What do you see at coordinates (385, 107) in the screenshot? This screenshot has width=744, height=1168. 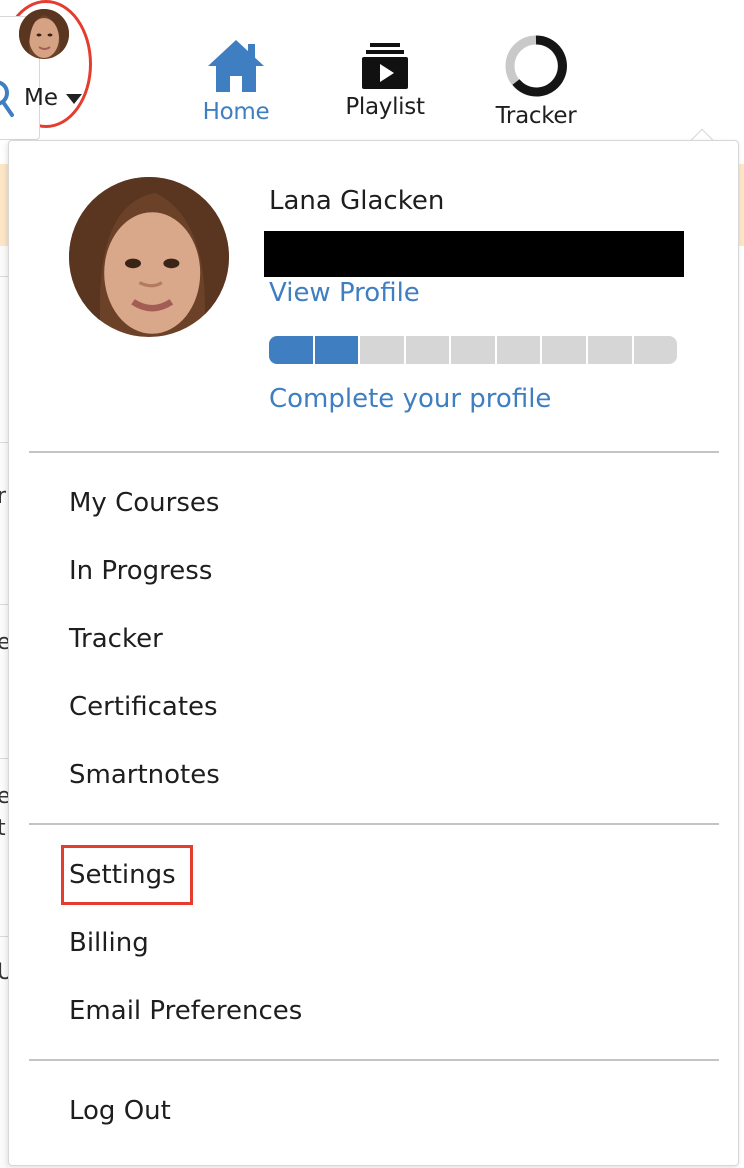 I see `nav-playlist-label: Playlist` at bounding box center [385, 107].